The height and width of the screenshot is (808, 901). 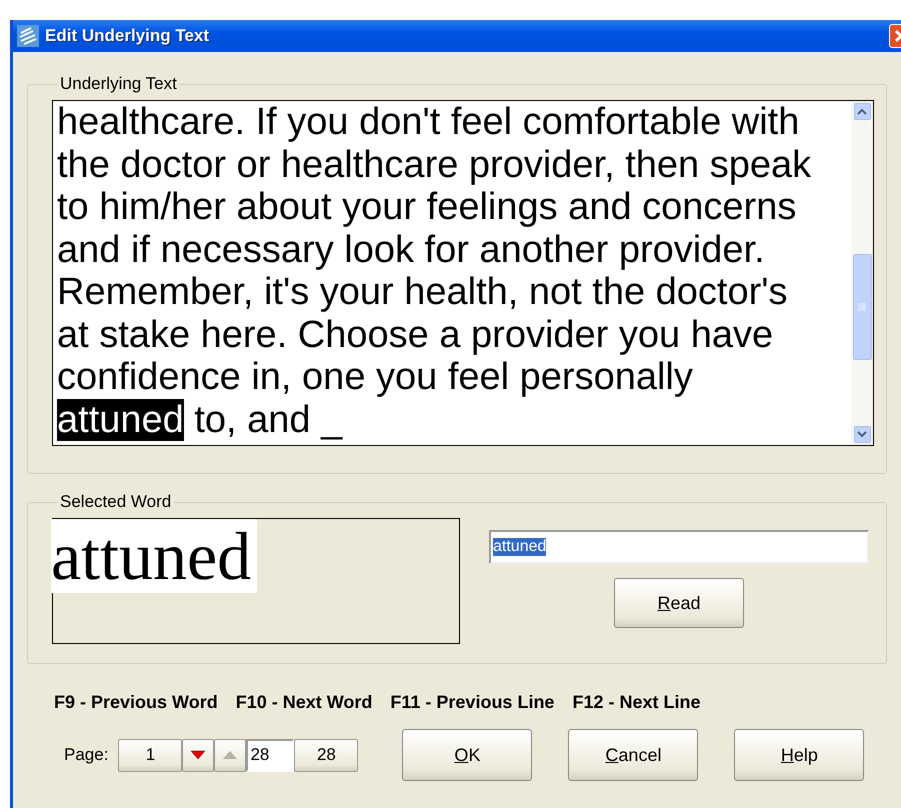 I want to click on chevron-down-icon, so click(x=862, y=434).